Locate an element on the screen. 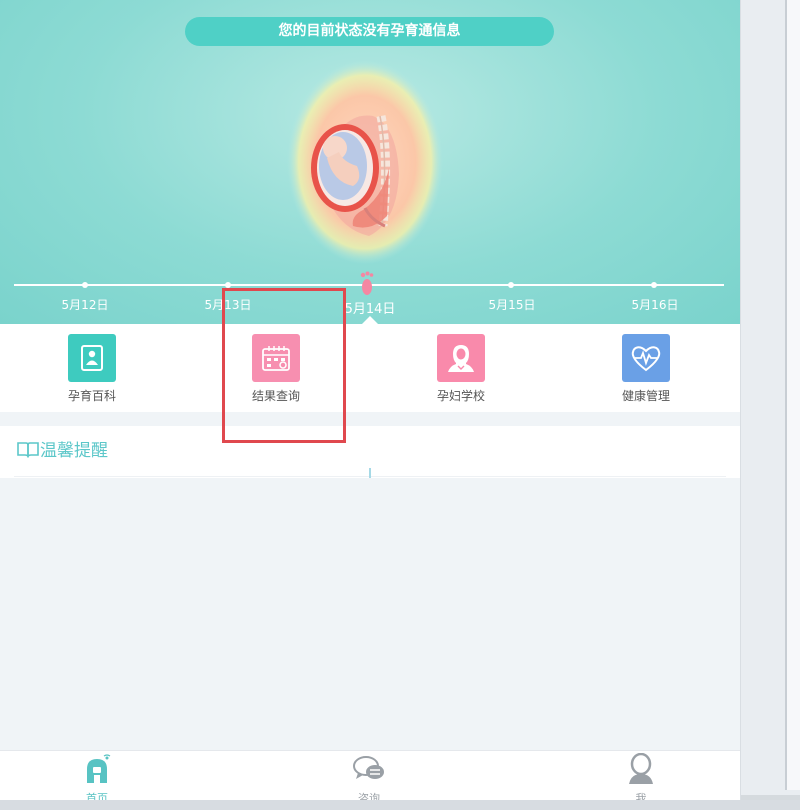 Image resolution: width=800 pixels, height=810 pixels. reminder-card: 温馨提醒 is located at coordinates (370, 452).